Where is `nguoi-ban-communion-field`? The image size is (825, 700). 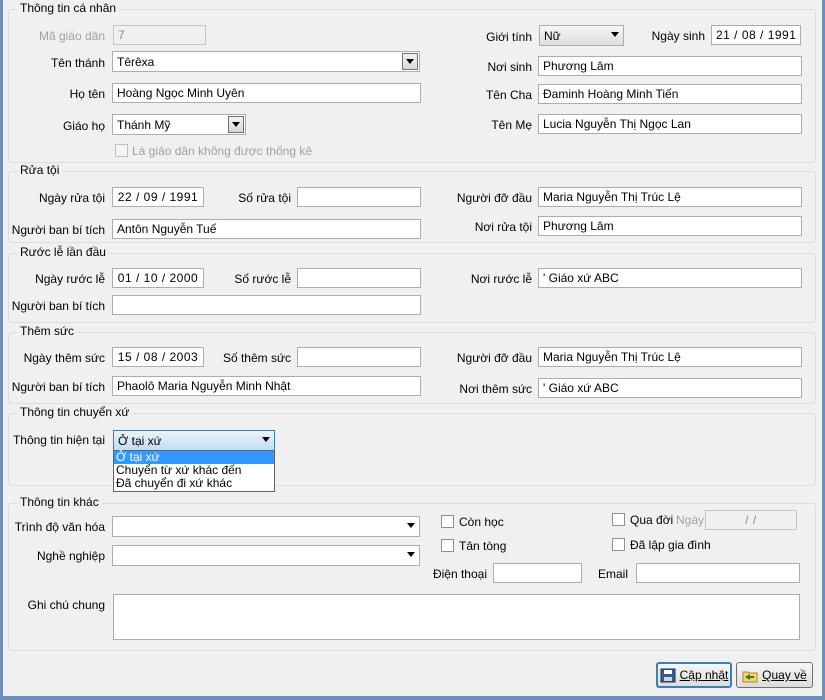 nguoi-ban-communion-field is located at coordinates (266, 305).